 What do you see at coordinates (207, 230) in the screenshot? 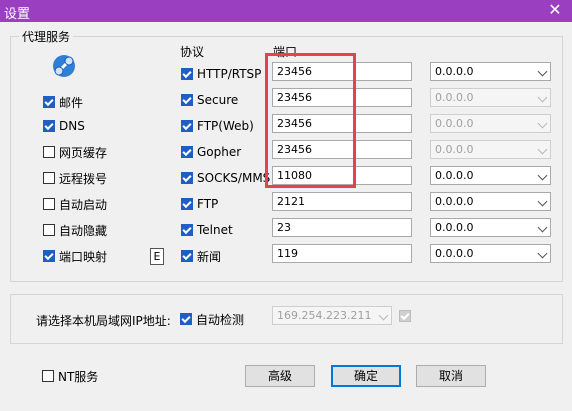
I see `protocol-telnet: Telnet` at bounding box center [207, 230].